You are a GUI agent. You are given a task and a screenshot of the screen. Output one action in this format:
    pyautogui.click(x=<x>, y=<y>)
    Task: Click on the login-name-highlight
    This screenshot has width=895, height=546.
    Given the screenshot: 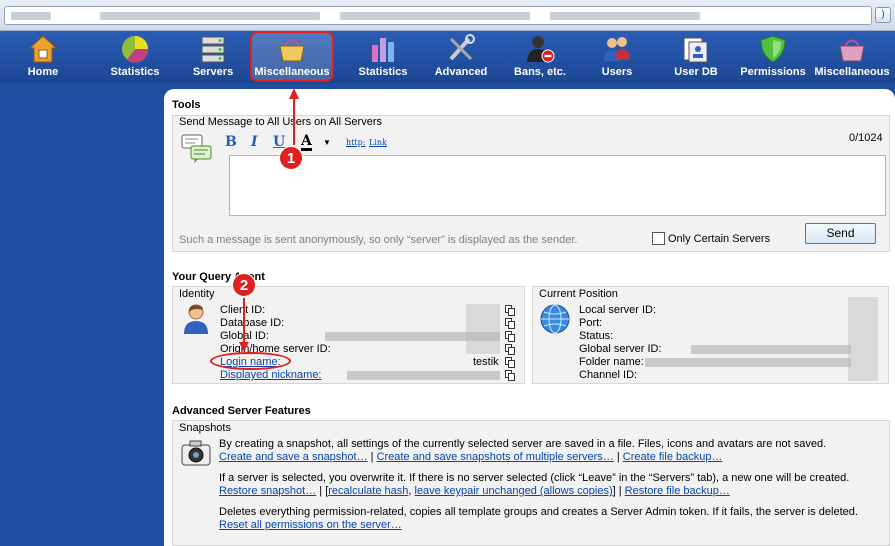 What is the action you would take?
    pyautogui.click(x=250, y=361)
    